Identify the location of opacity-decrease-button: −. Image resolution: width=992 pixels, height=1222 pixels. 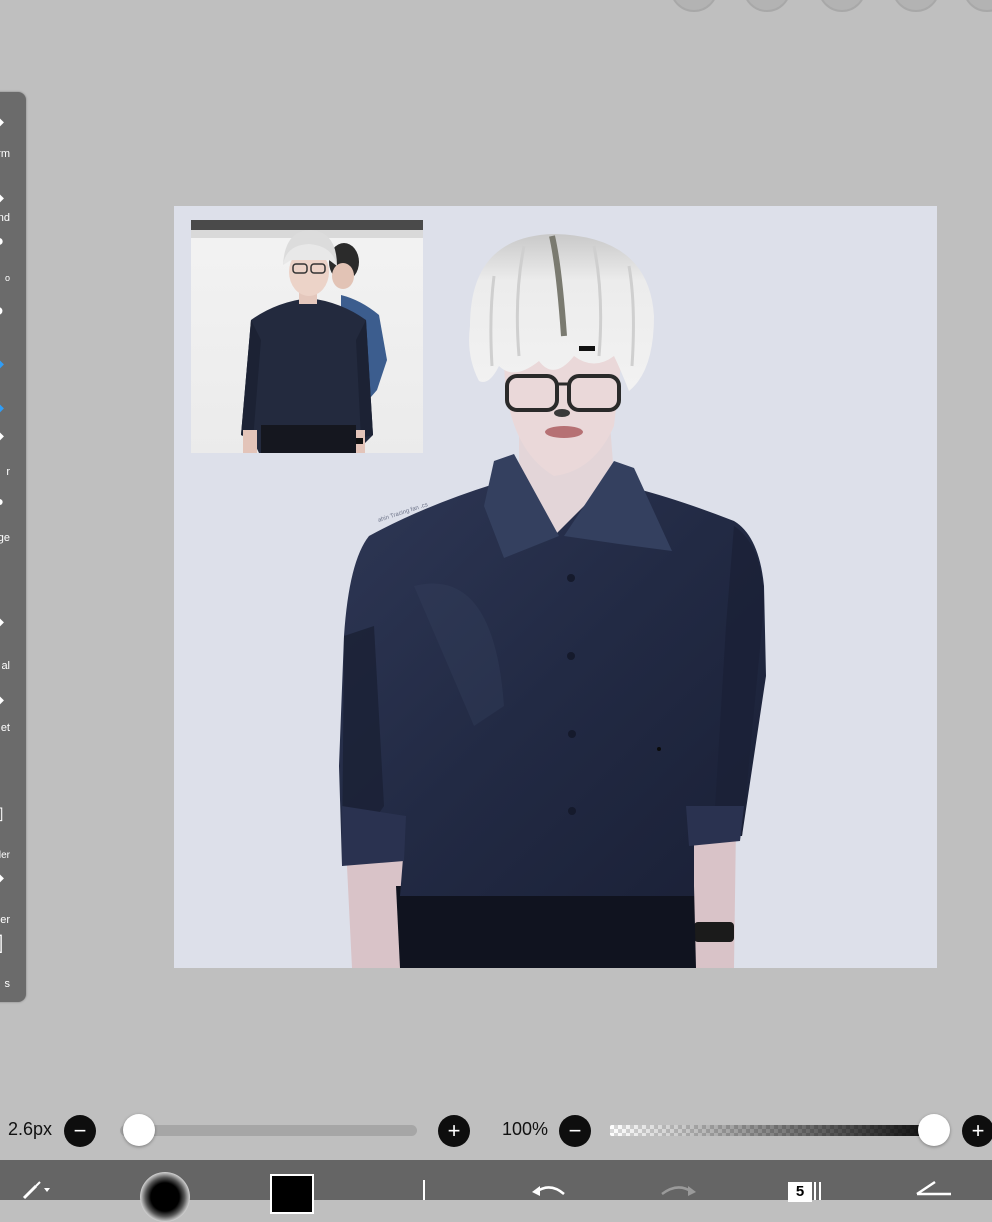
(575, 1131).